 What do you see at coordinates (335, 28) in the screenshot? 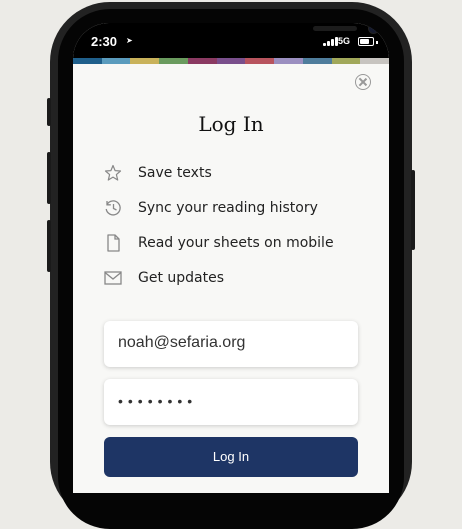
I see `speaker` at bounding box center [335, 28].